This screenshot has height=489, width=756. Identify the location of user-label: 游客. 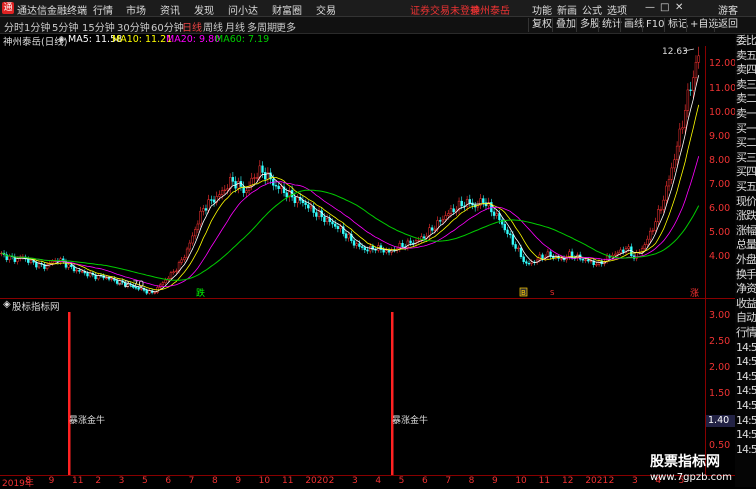
(728, 9).